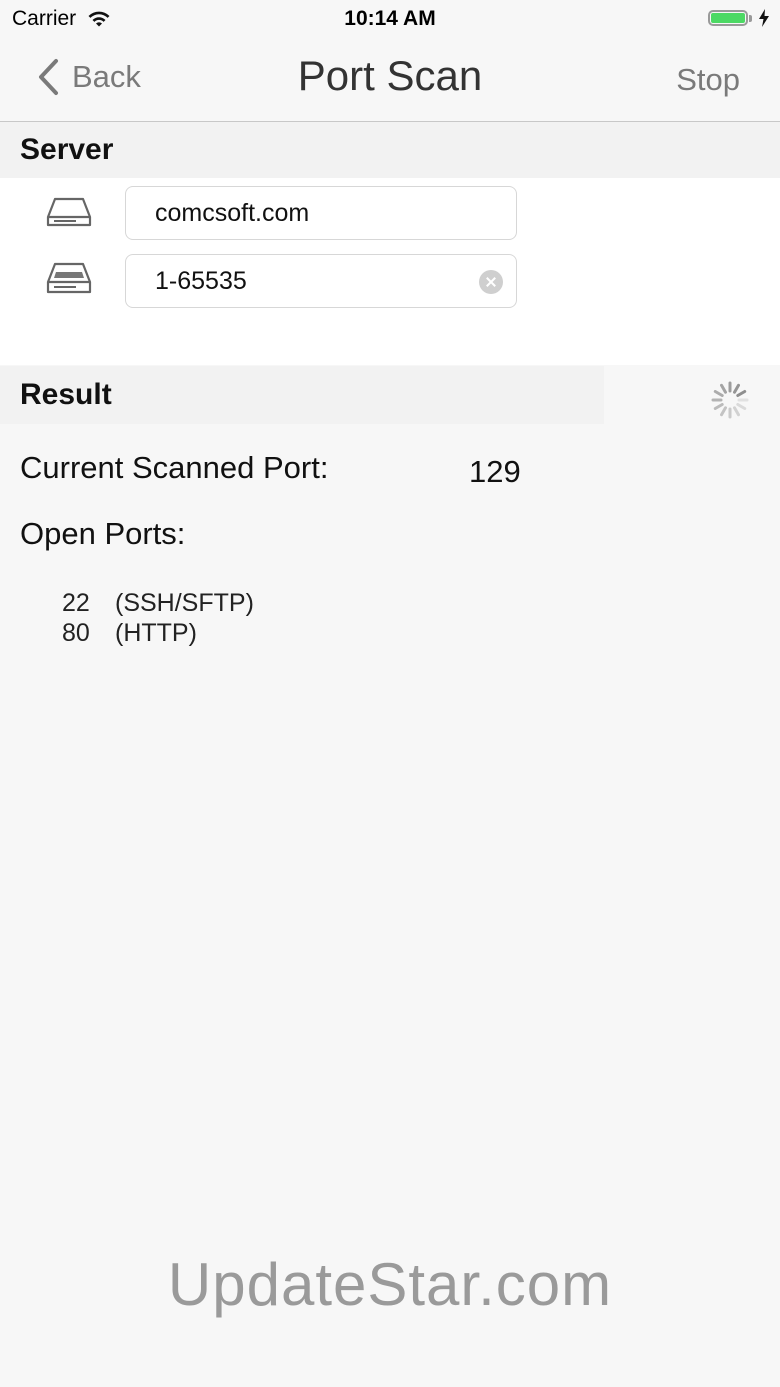 The height and width of the screenshot is (1387, 780). I want to click on status-time: 10:14 AM, so click(390, 18).